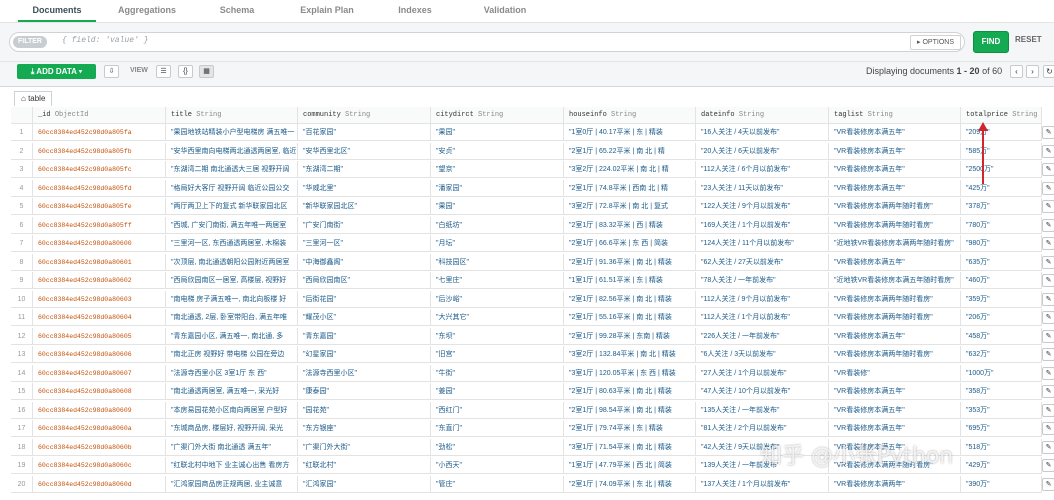 The height and width of the screenshot is (500, 1054). I want to click on table-cell: "1000万", so click(1001, 373).